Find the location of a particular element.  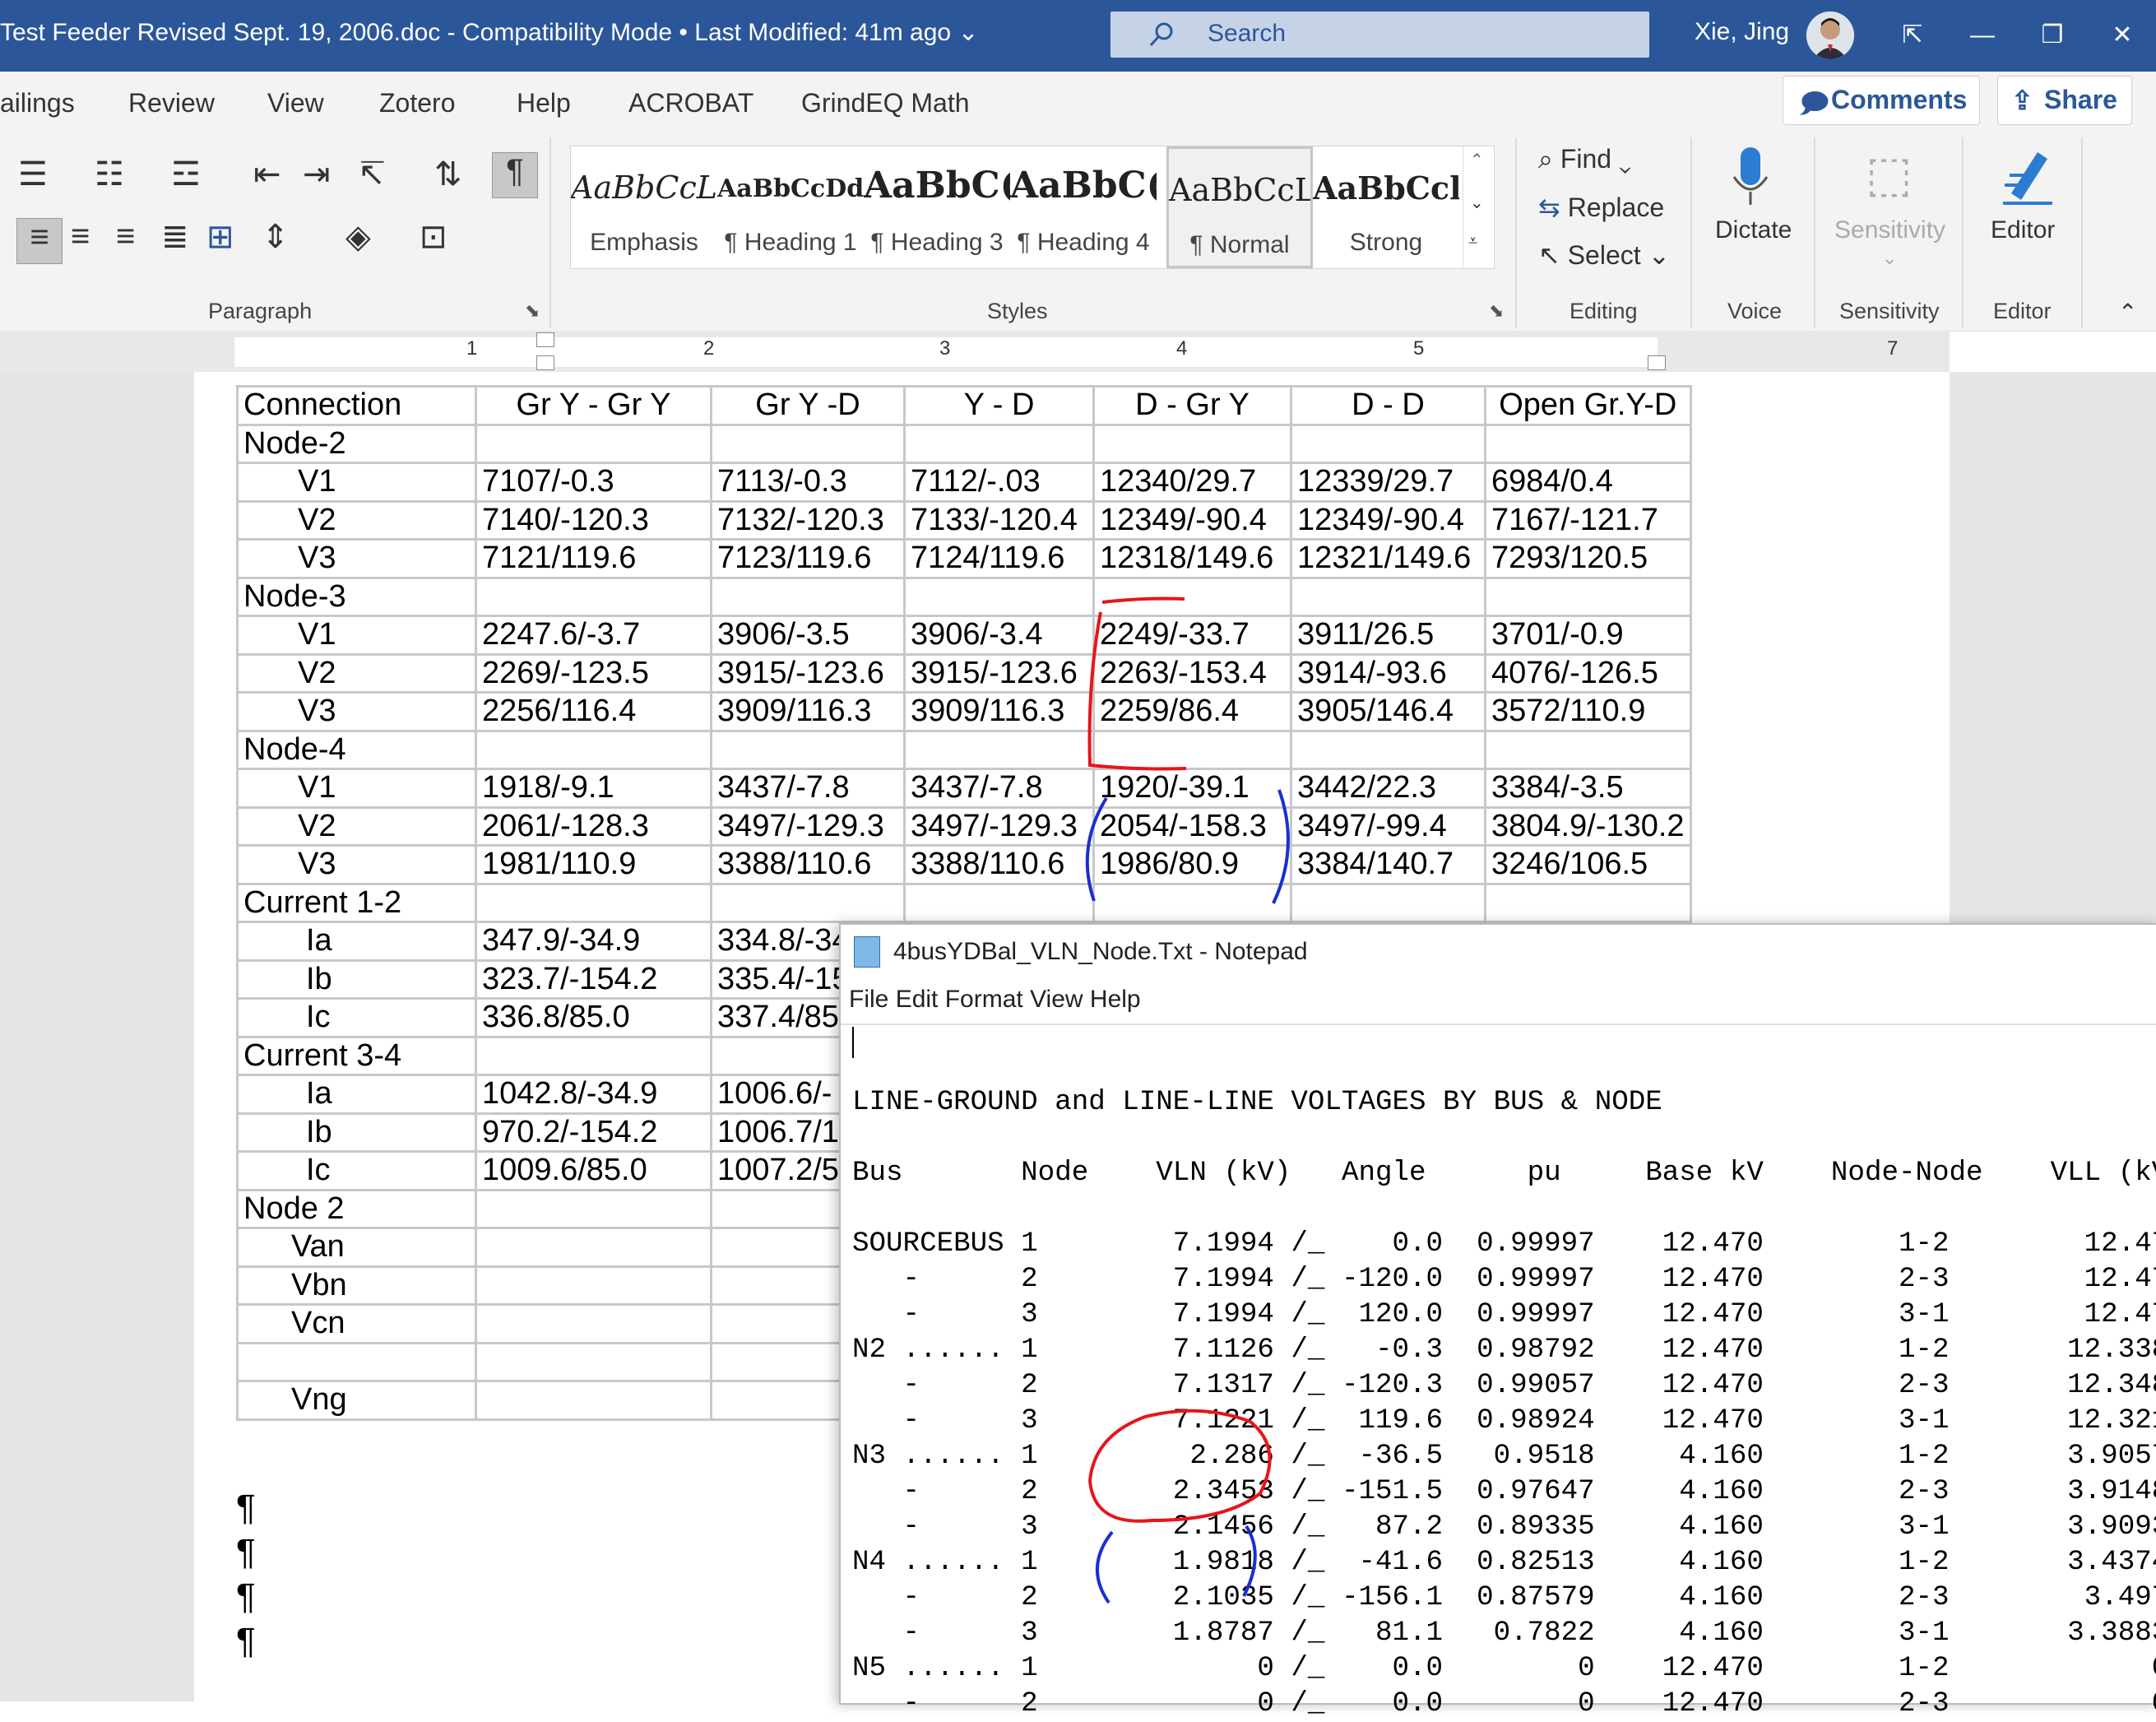

ink-annotations-notepad is located at coordinates (1180, 1506).